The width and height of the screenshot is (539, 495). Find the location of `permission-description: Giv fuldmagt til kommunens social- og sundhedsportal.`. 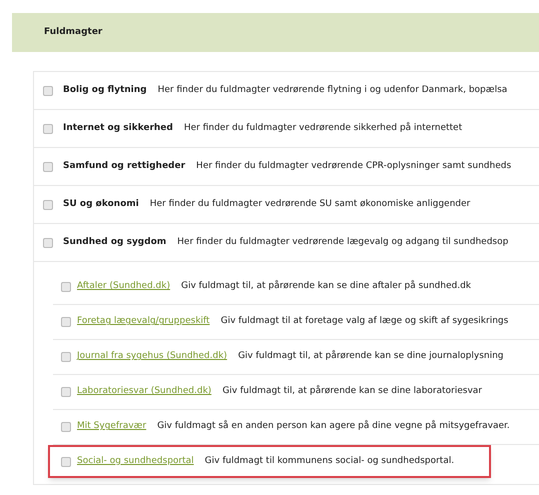

permission-description: Giv fuldmagt til kommunens social- og sundhedsportal. is located at coordinates (329, 461).